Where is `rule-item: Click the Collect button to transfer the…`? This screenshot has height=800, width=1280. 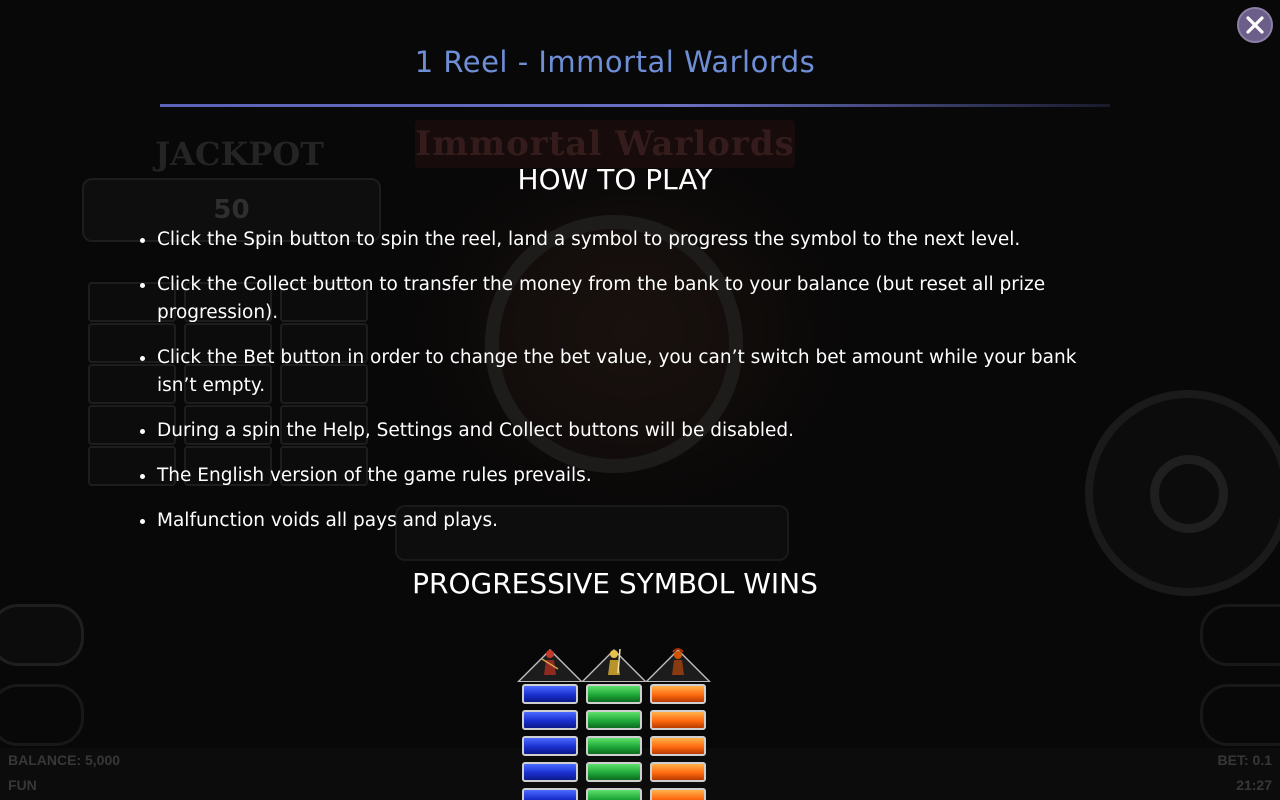
rule-item: Click the Collect button to transfer the… is located at coordinates (629, 299).